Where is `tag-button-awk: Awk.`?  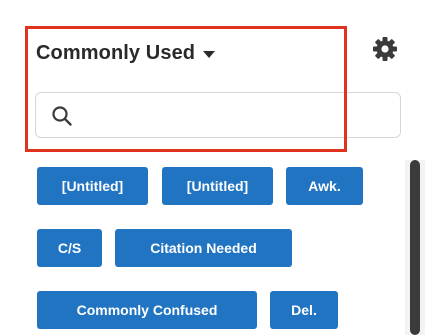
tag-button-awk: Awk. is located at coordinates (324, 186).